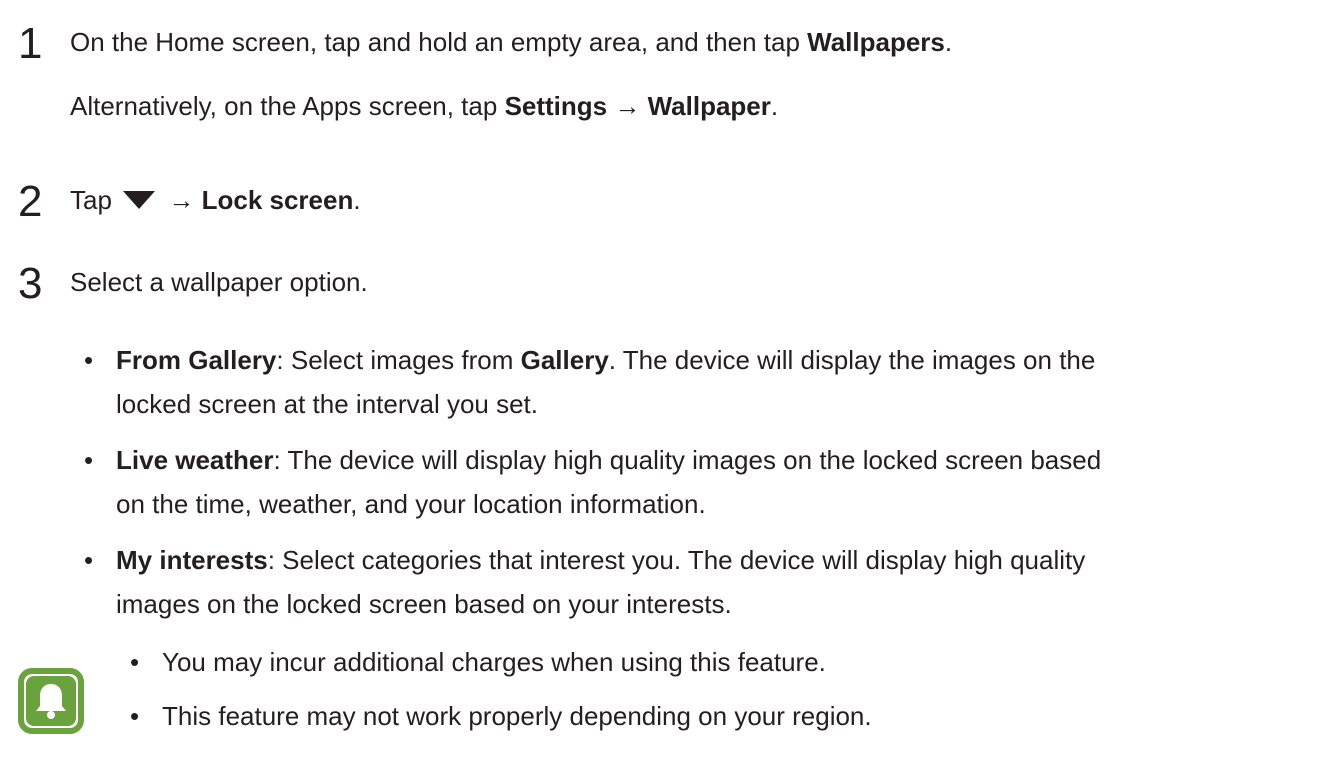  What do you see at coordinates (709, 106) in the screenshot?
I see `bold-term: Wallpaper` at bounding box center [709, 106].